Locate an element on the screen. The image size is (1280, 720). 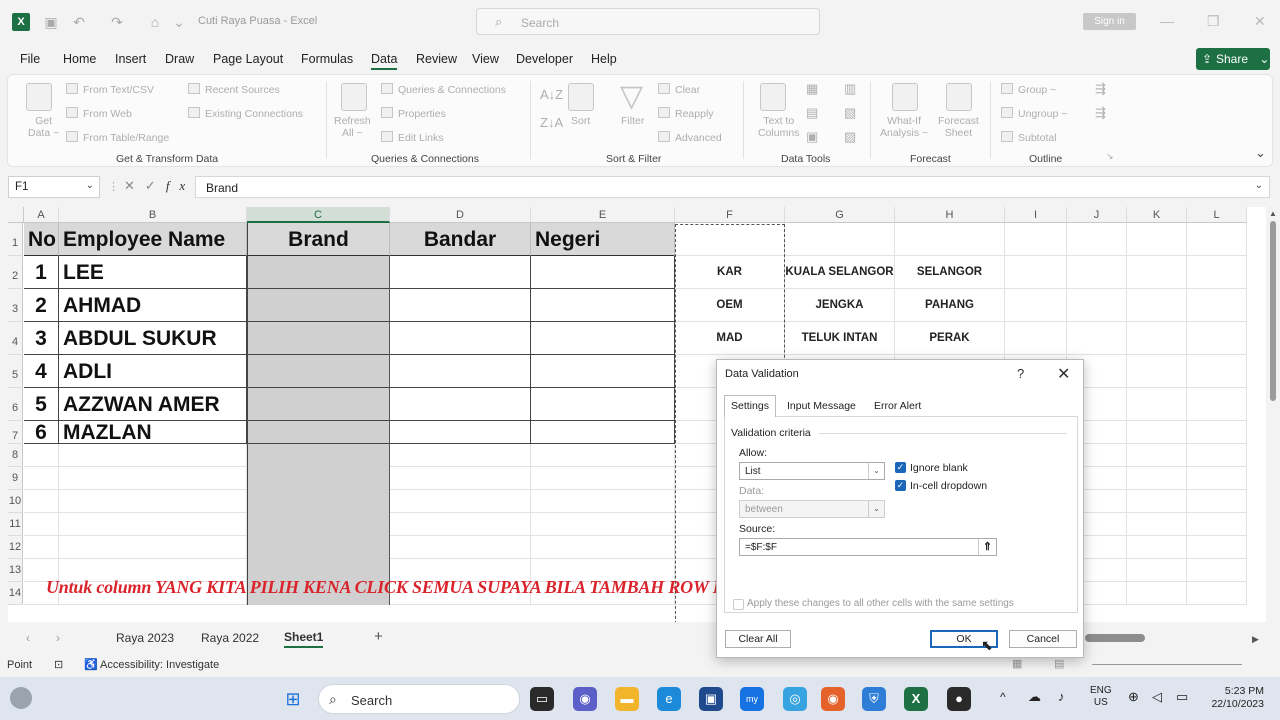
menu-draw: Draw is located at coordinates (179, 59).